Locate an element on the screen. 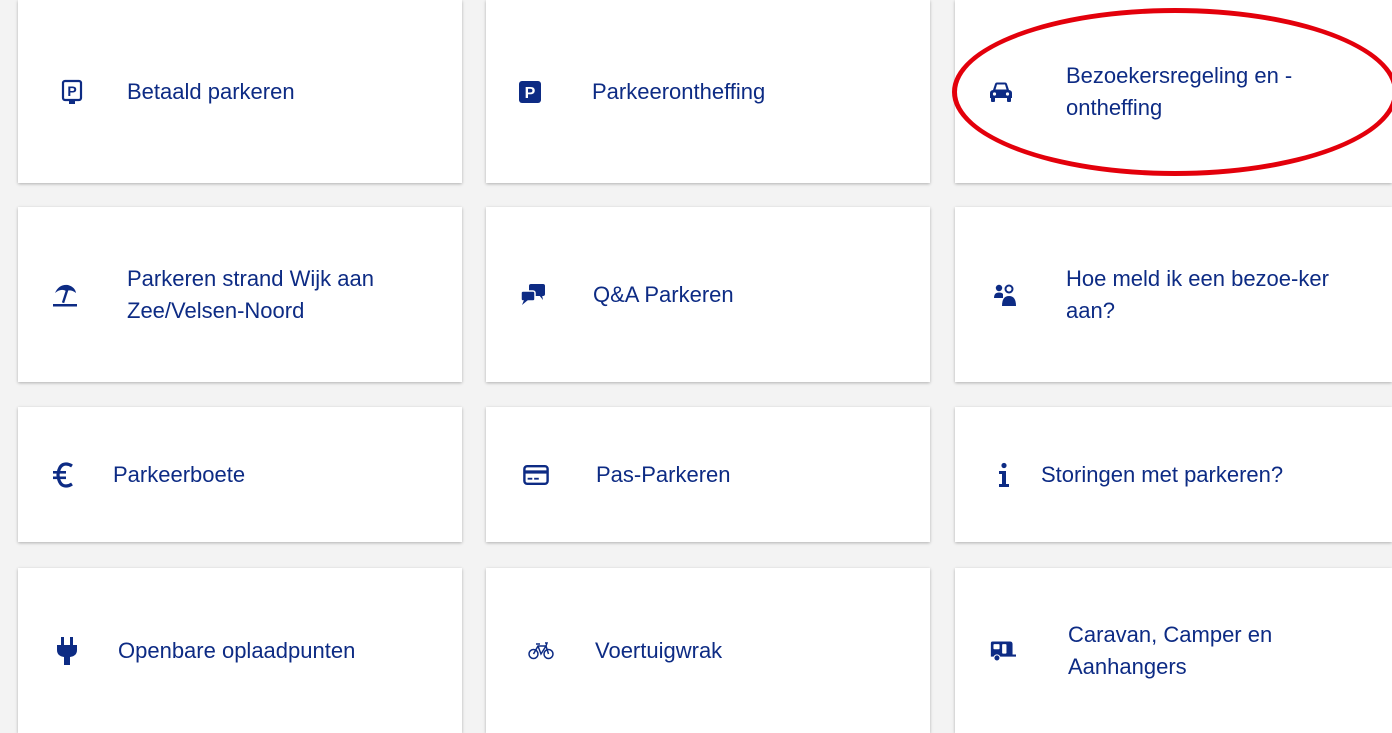 The image size is (1392, 733). tile-label: Parkeerboete is located at coordinates (179, 474).